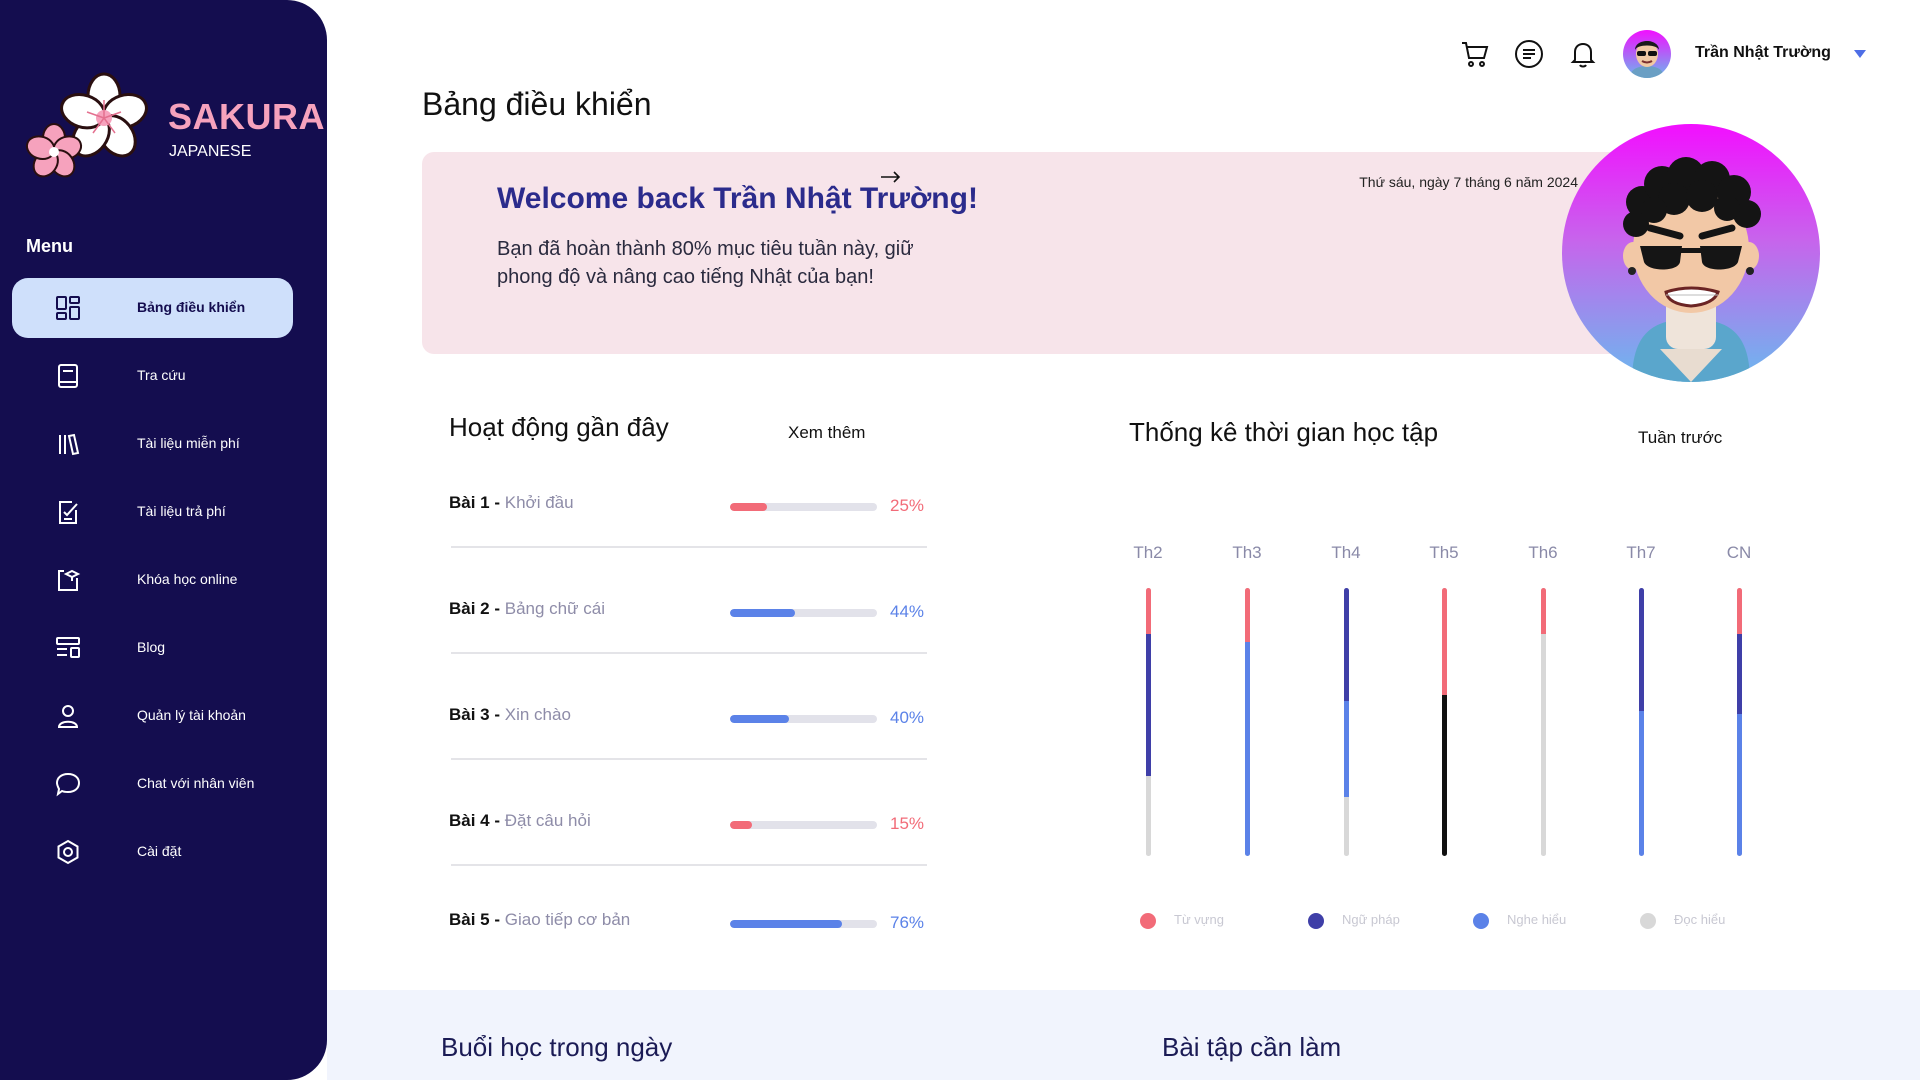 This screenshot has width=1920, height=1080. What do you see at coordinates (559, 427) in the screenshot?
I see `recent-activity-title: Hoạt động gần đây` at bounding box center [559, 427].